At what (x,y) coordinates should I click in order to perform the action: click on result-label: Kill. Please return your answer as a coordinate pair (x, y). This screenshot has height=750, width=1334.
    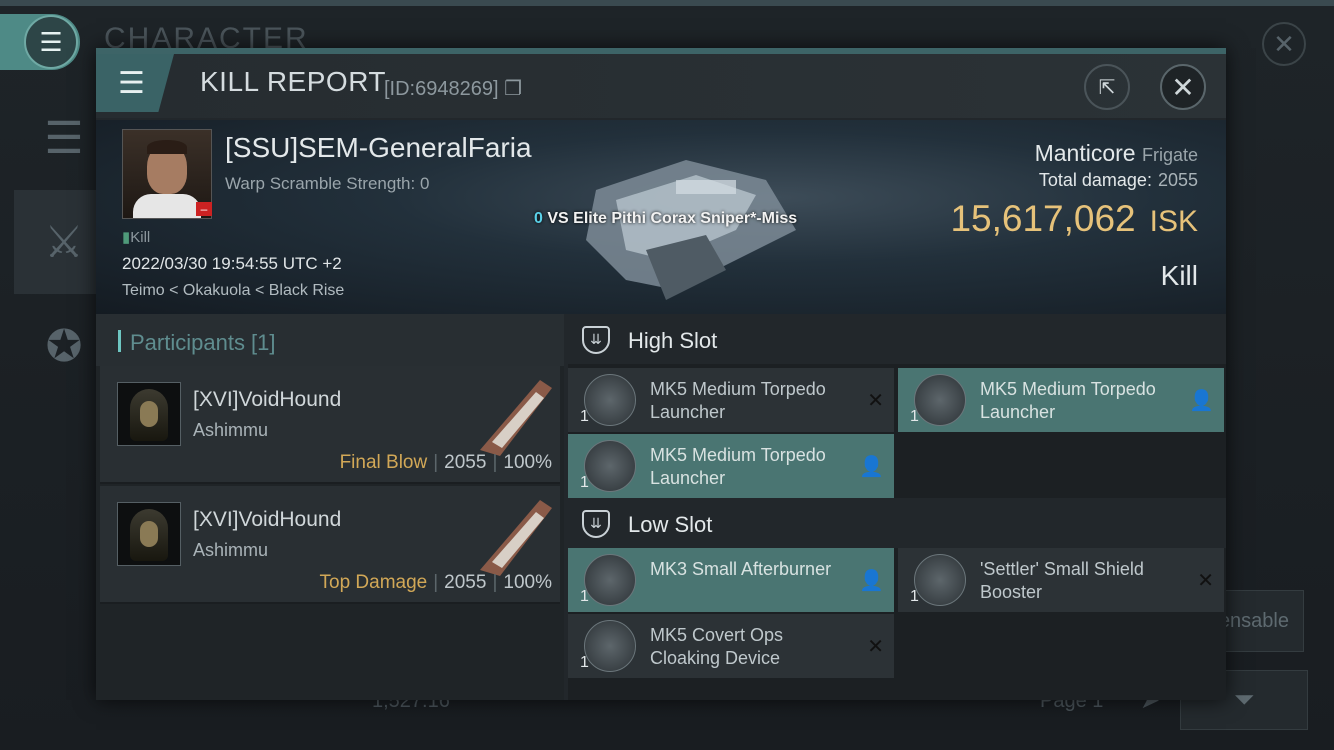
    Looking at the image, I should click on (1179, 275).